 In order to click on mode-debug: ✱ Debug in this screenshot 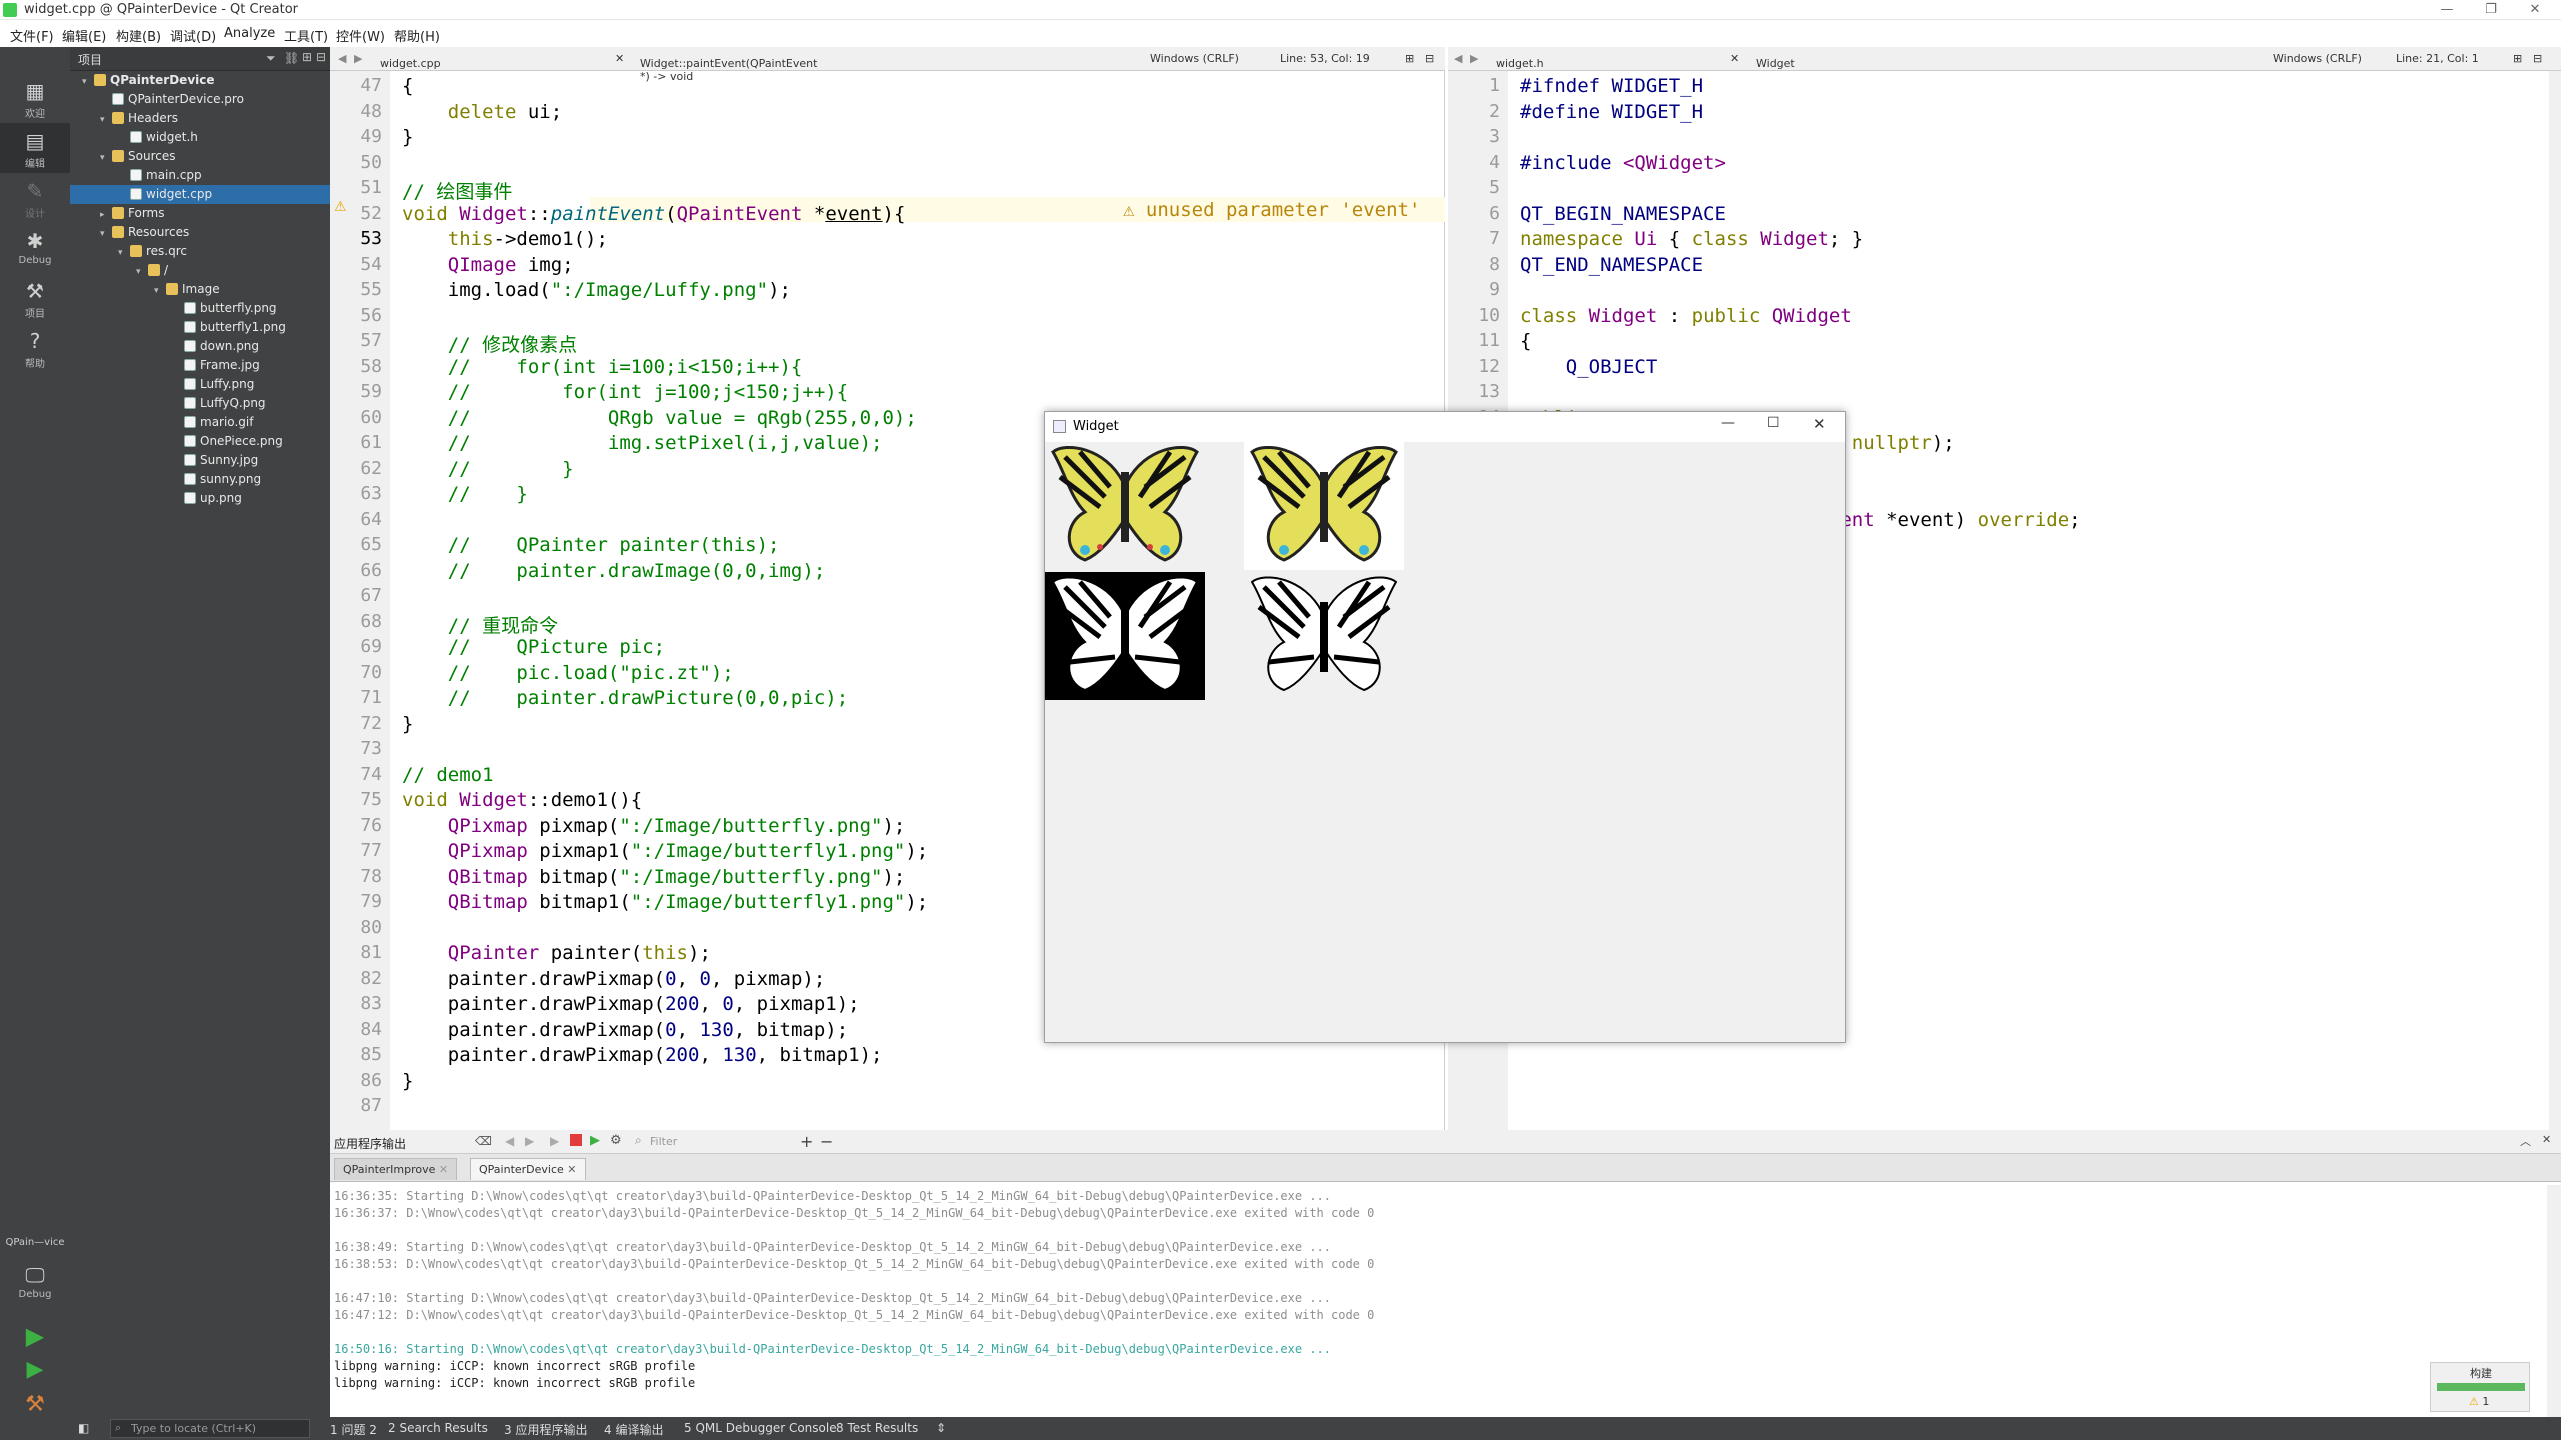, I will do `click(35, 248)`.